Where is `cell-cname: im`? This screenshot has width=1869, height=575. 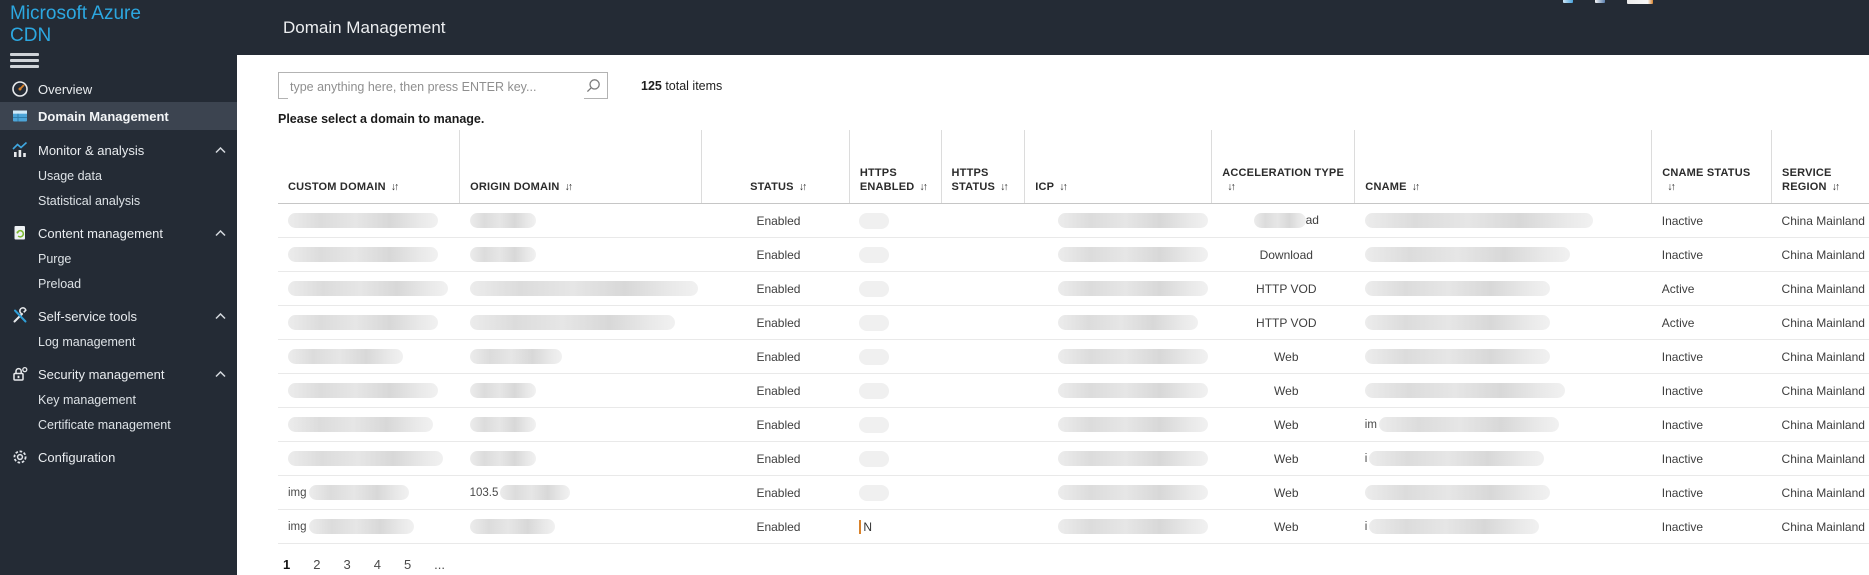 cell-cname: im is located at coordinates (1503, 424).